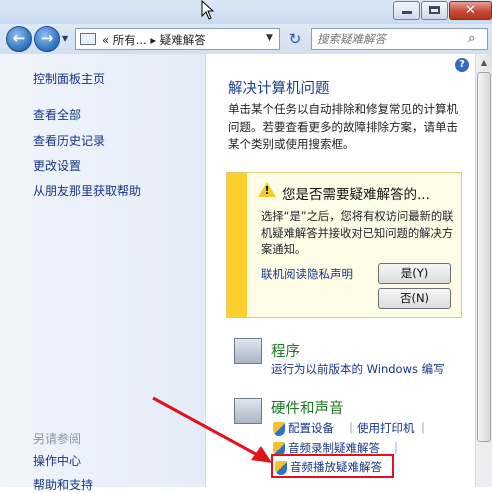 Image resolution: width=492 pixels, height=493 pixels. I want to click on search-box: ⌕, so click(399, 39).